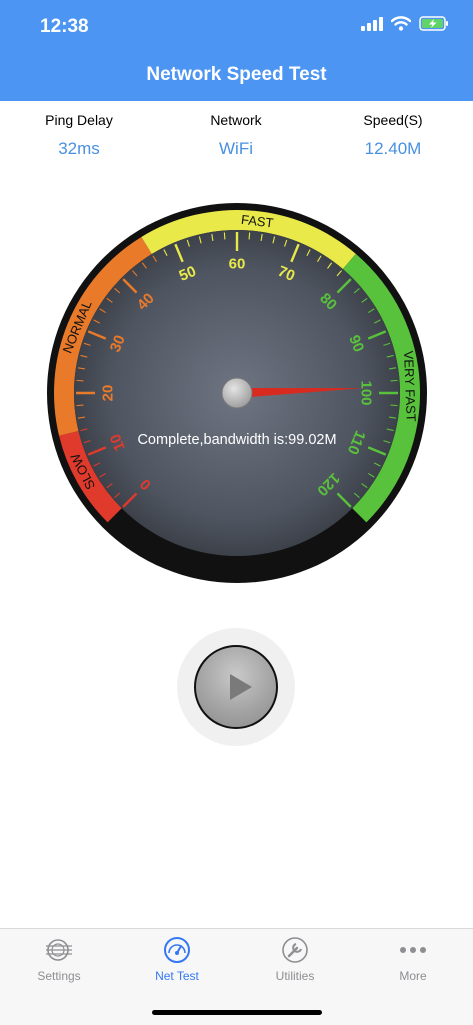  Describe the element at coordinates (295, 950) in the screenshot. I see `wrench-icon` at that location.